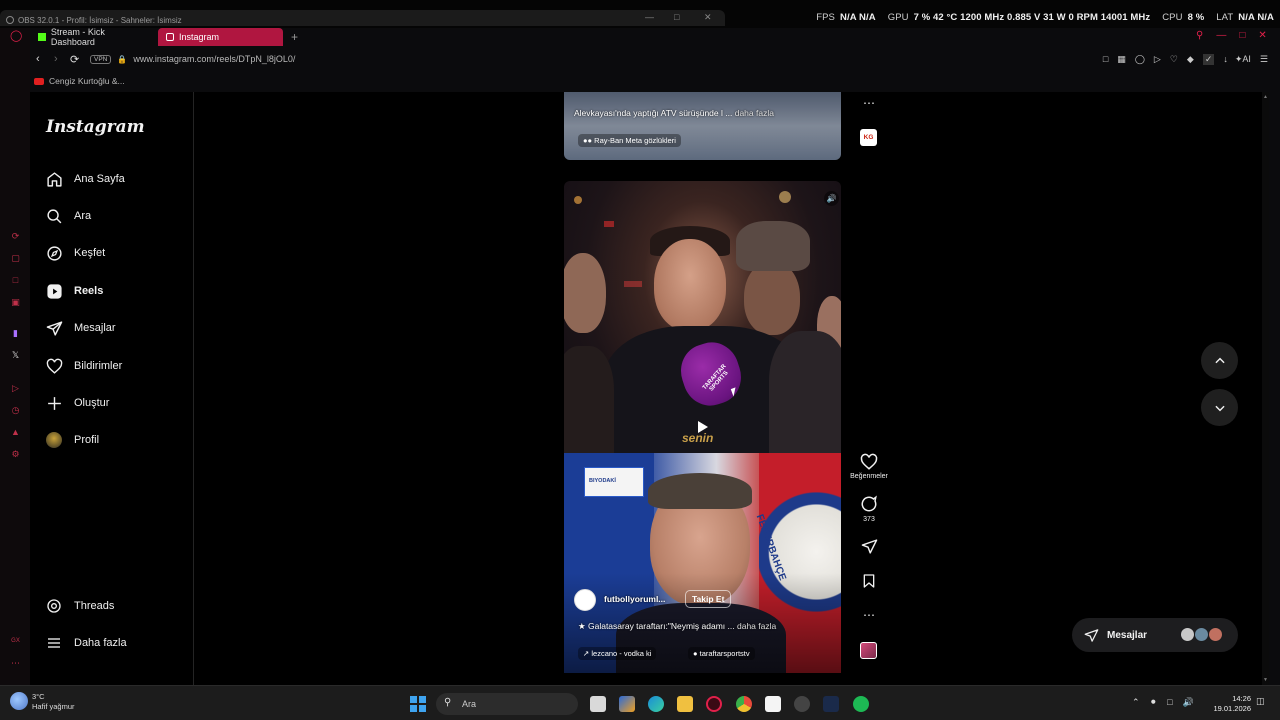 This screenshot has width=1280, height=720. What do you see at coordinates (802, 704) in the screenshot?
I see `settings-app-icon` at bounding box center [802, 704].